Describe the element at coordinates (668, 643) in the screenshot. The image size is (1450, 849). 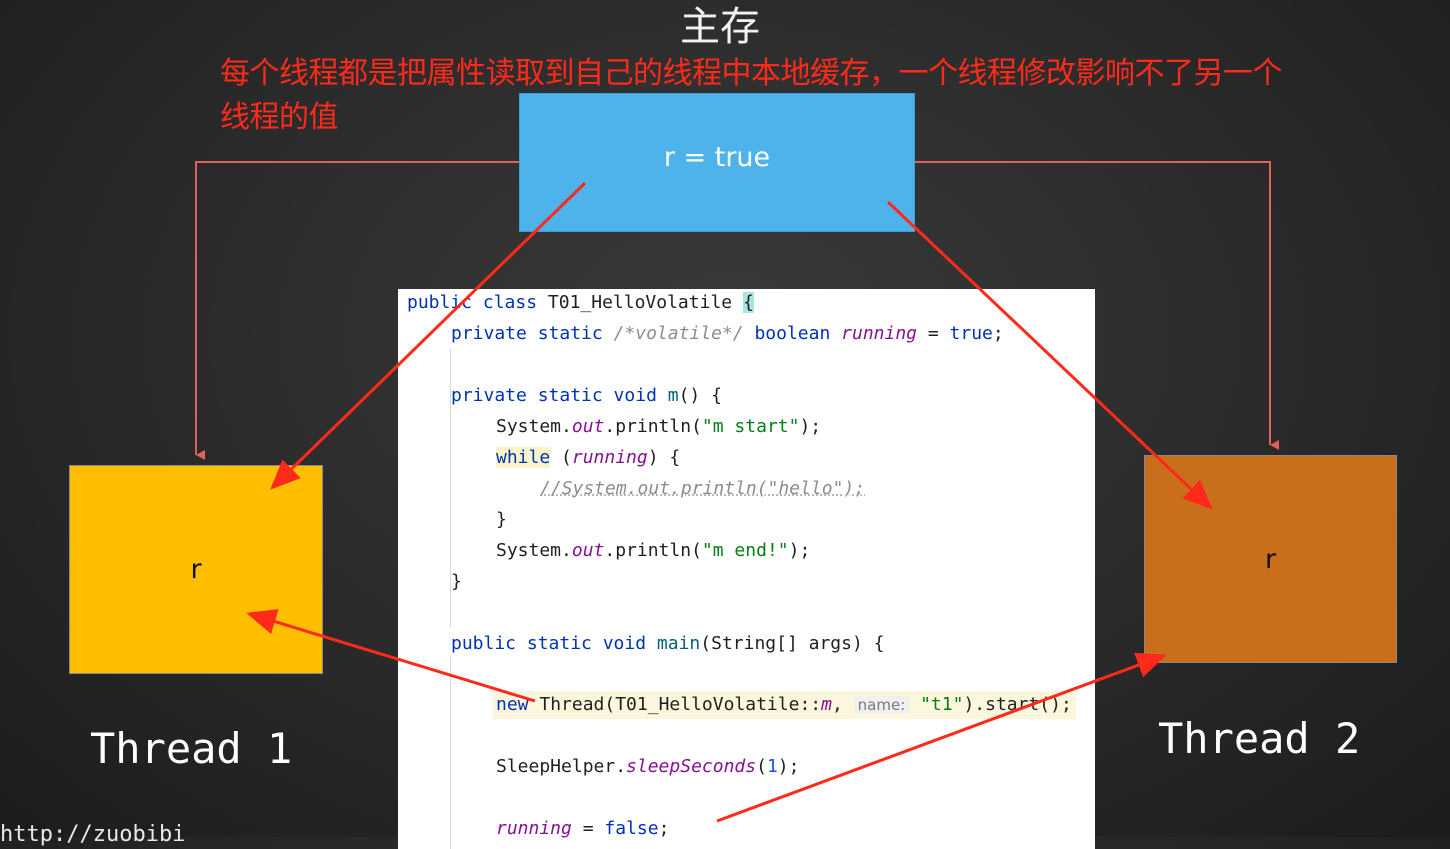
I see `code-line: public static void main(String[] args) {` at that location.